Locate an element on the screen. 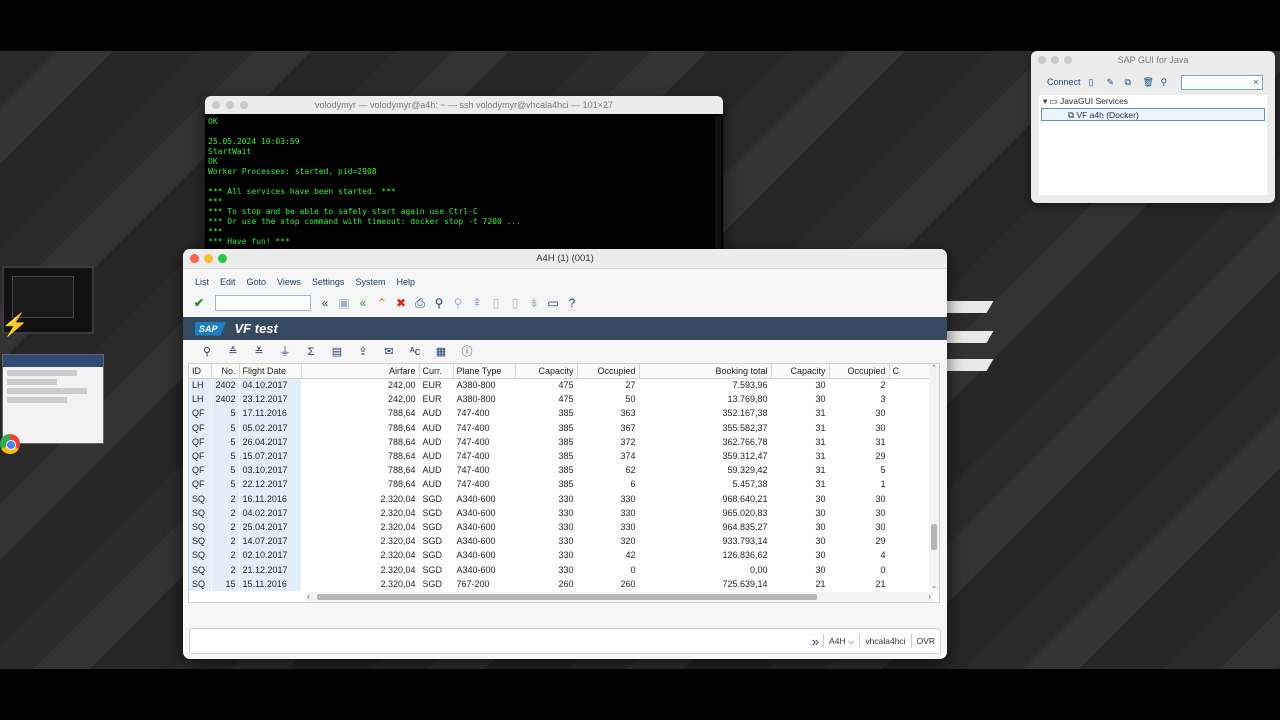 The width and height of the screenshot is (1280, 720). menu-item-system: System is located at coordinates (370, 282).